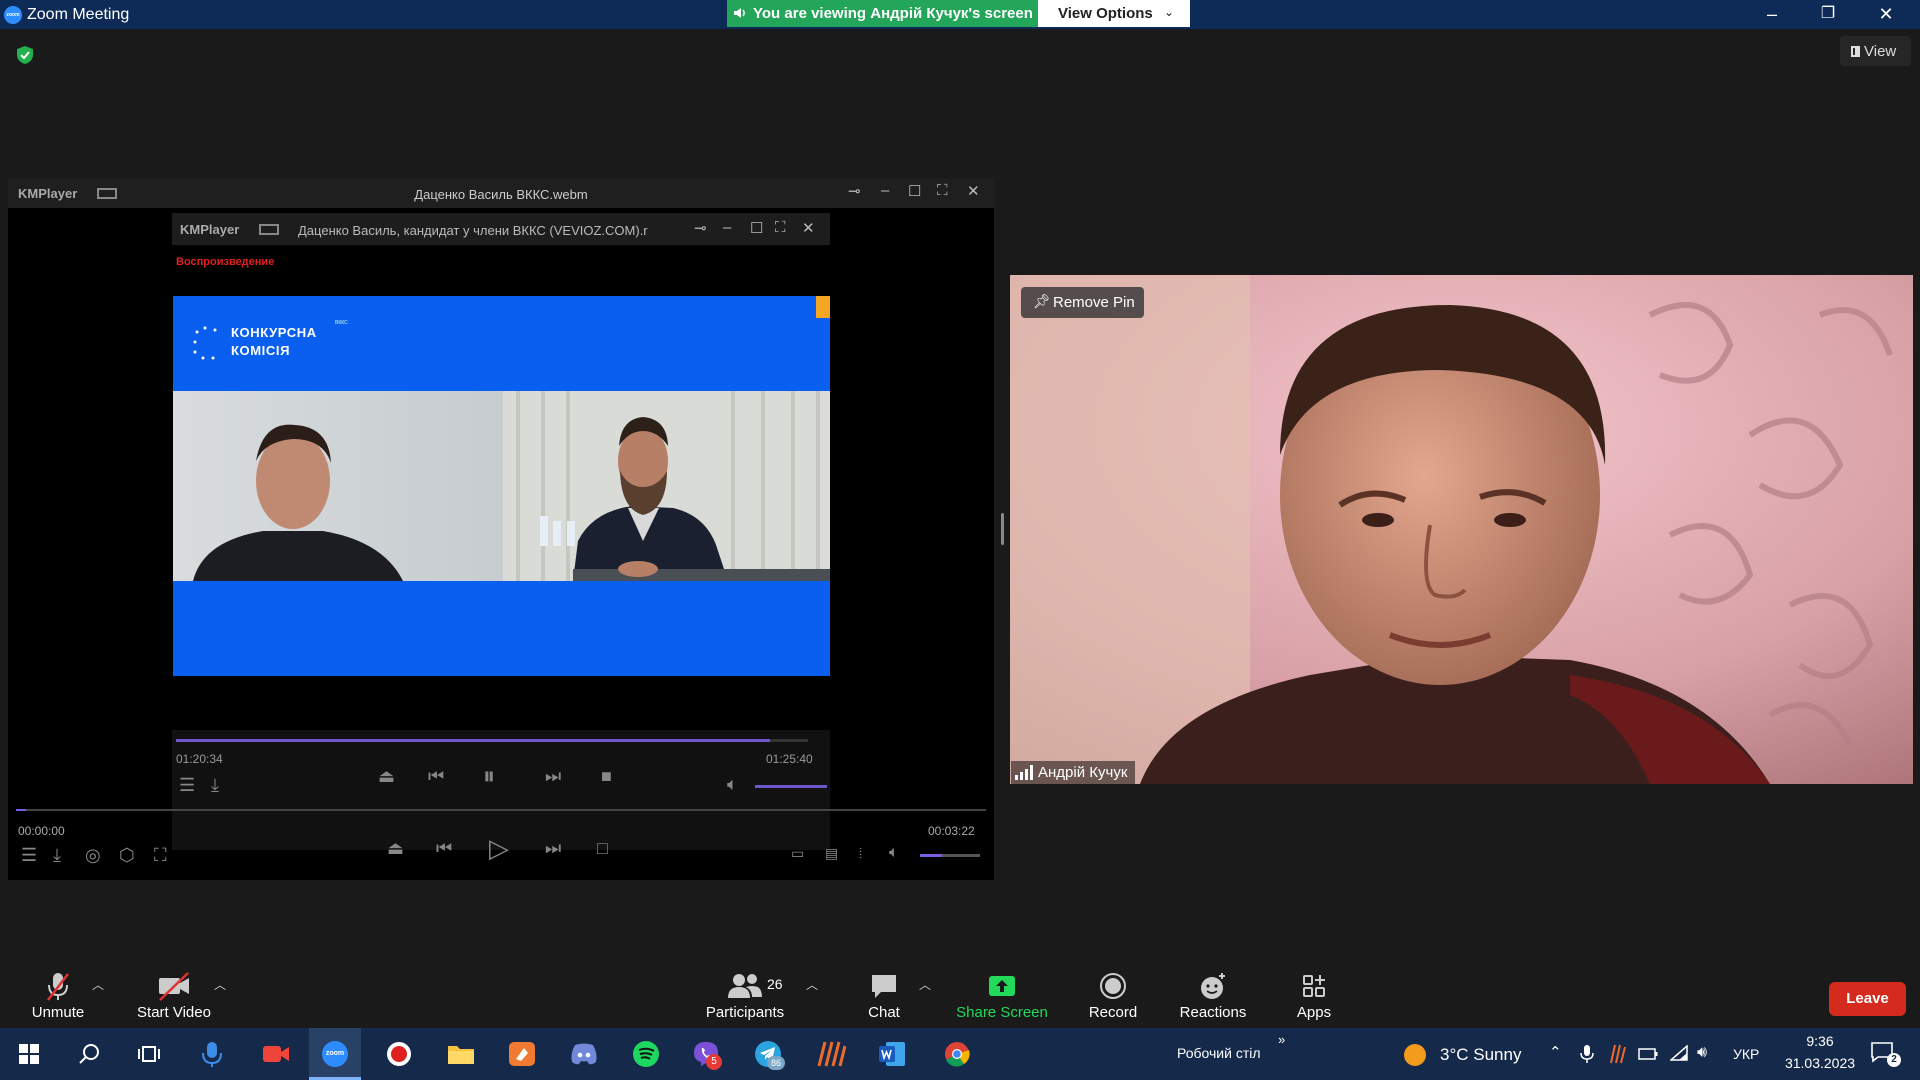 The image size is (1920, 1080). I want to click on outer-progress-fill, so click(21, 810).